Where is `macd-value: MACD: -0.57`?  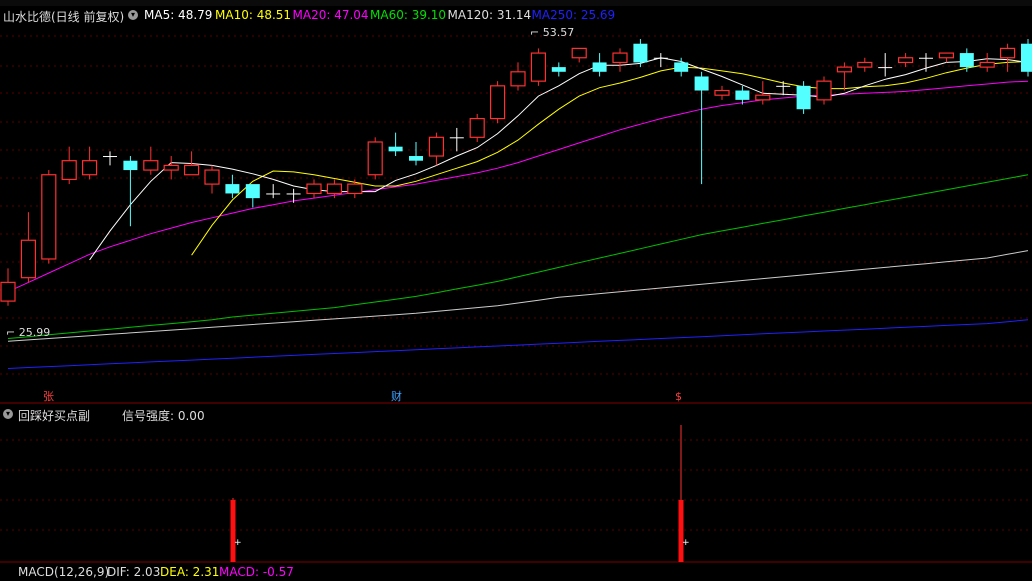
macd-value: MACD: -0.57 is located at coordinates (256, 572).